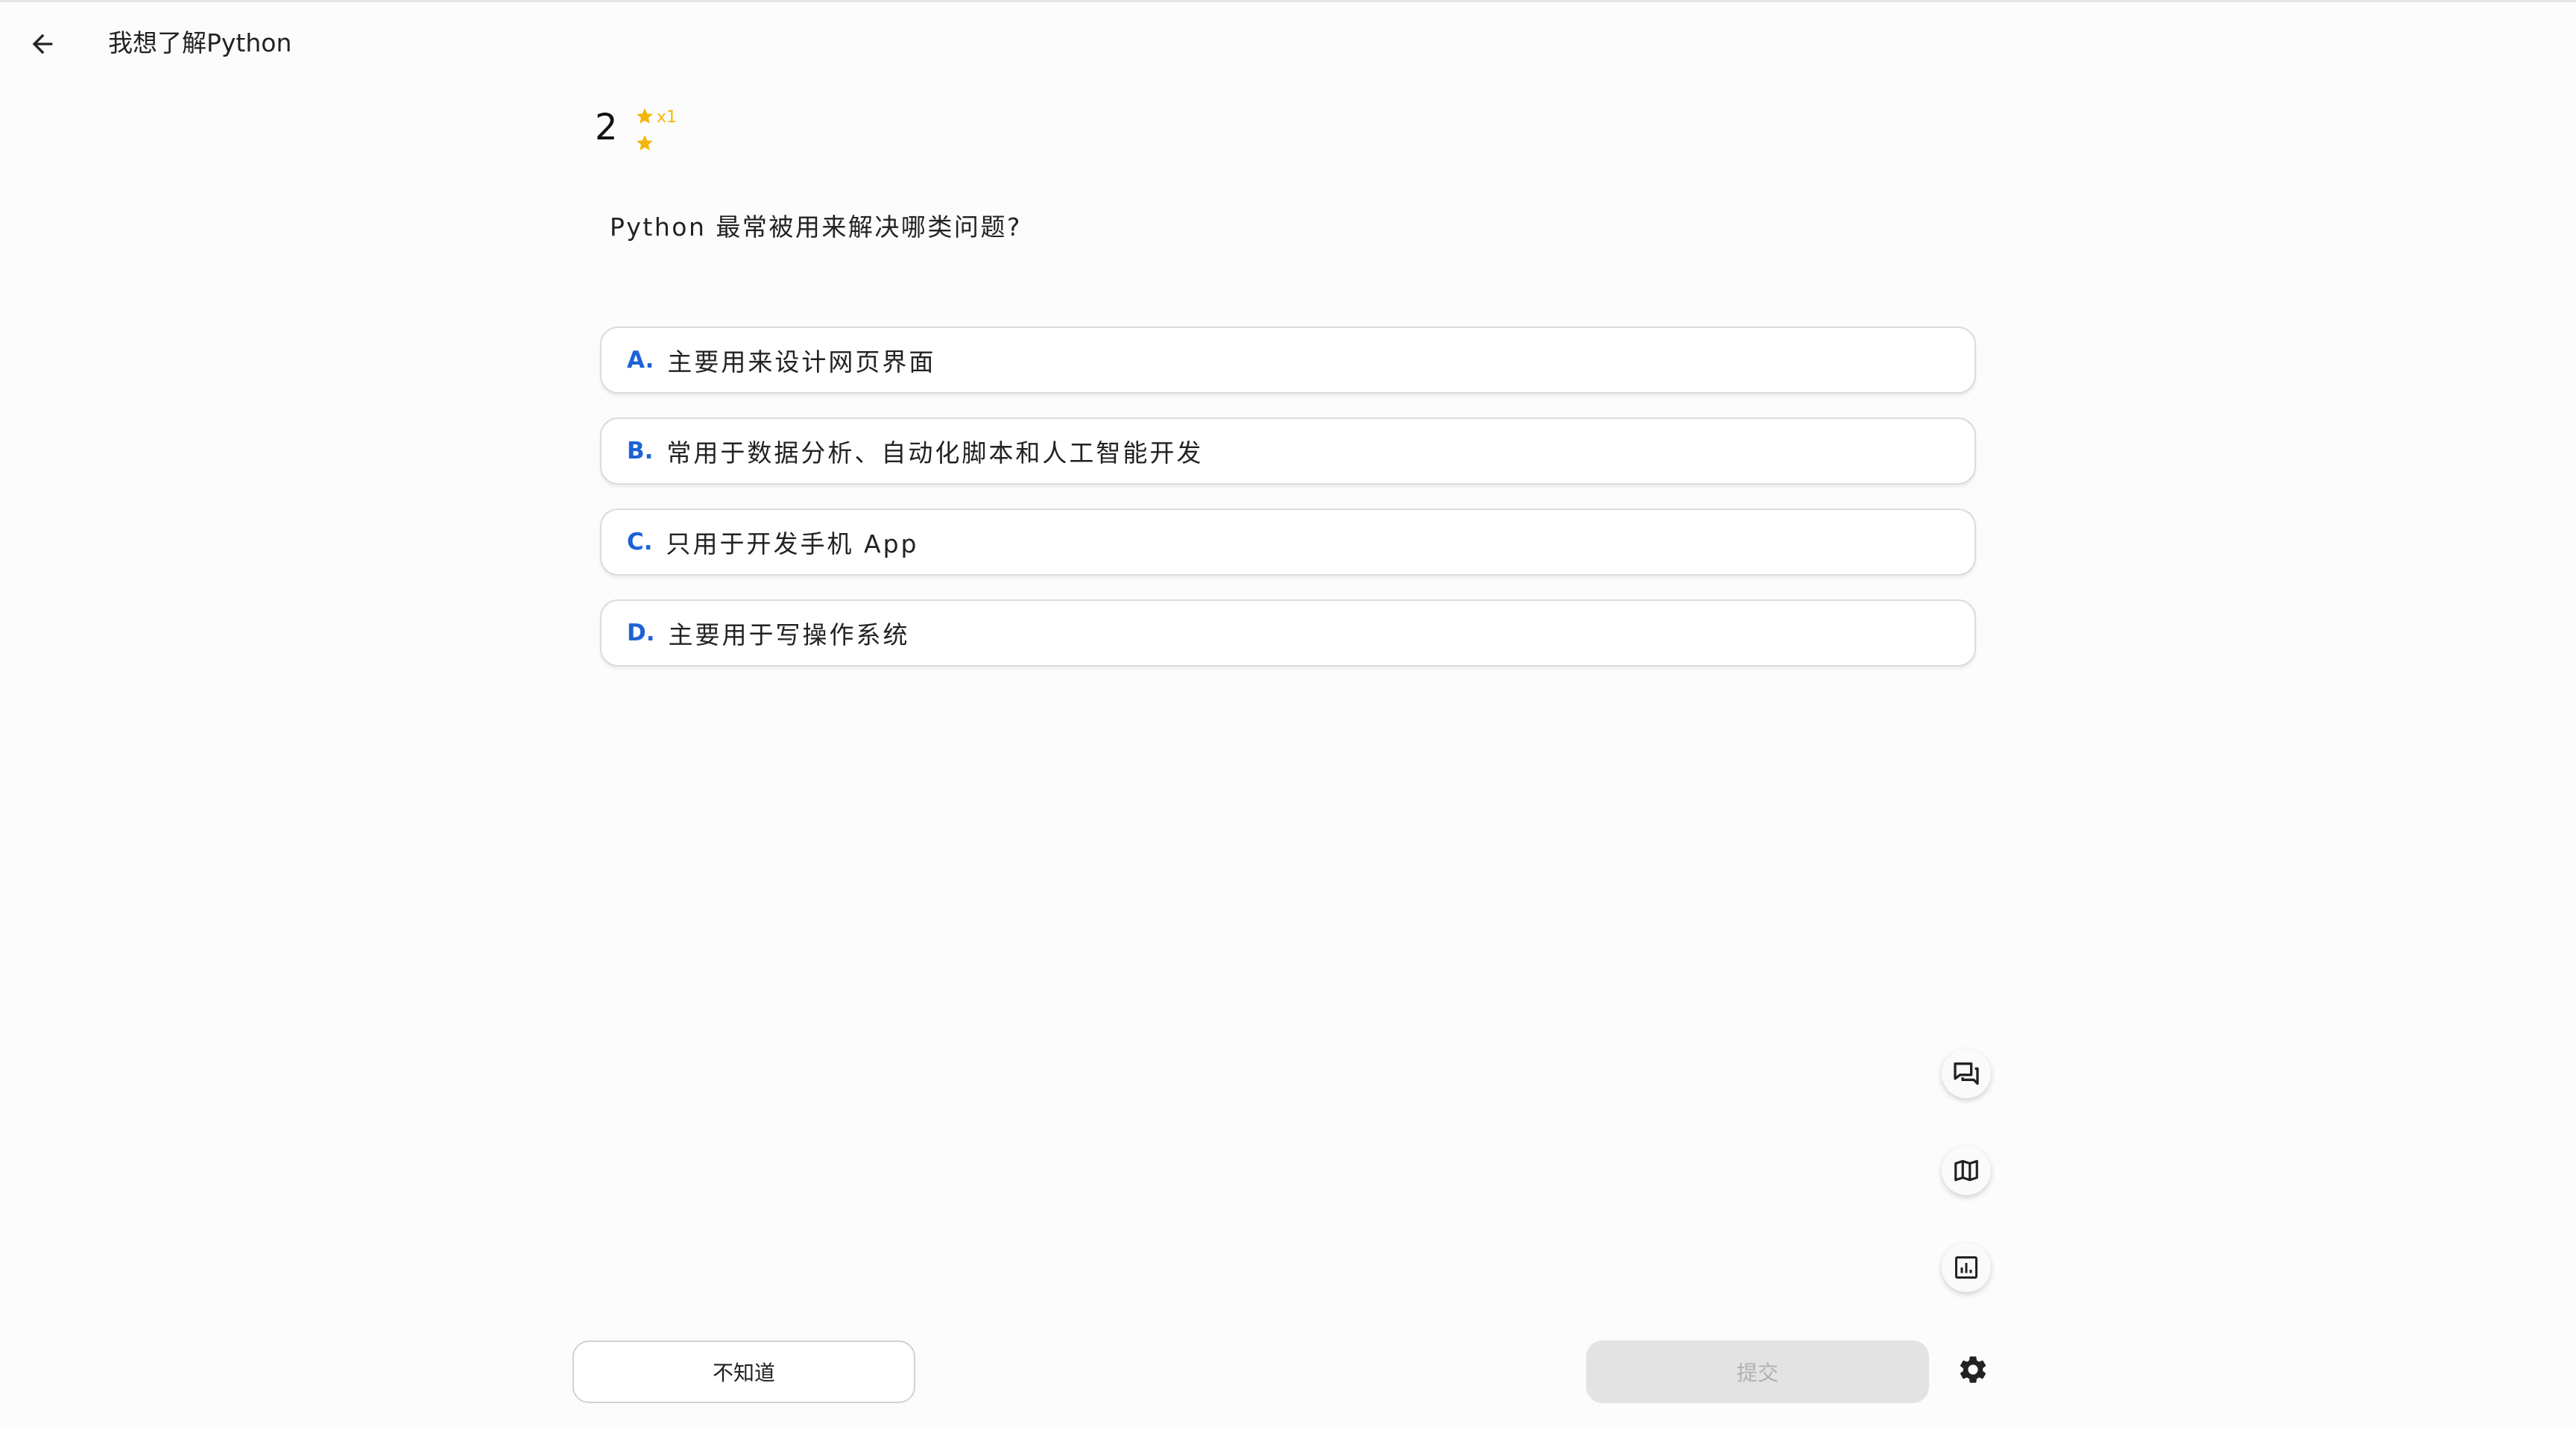 The height and width of the screenshot is (1430, 2576). Describe the element at coordinates (1288, 542) in the screenshot. I see `option-c: C. 只用于开发手机 App` at that location.